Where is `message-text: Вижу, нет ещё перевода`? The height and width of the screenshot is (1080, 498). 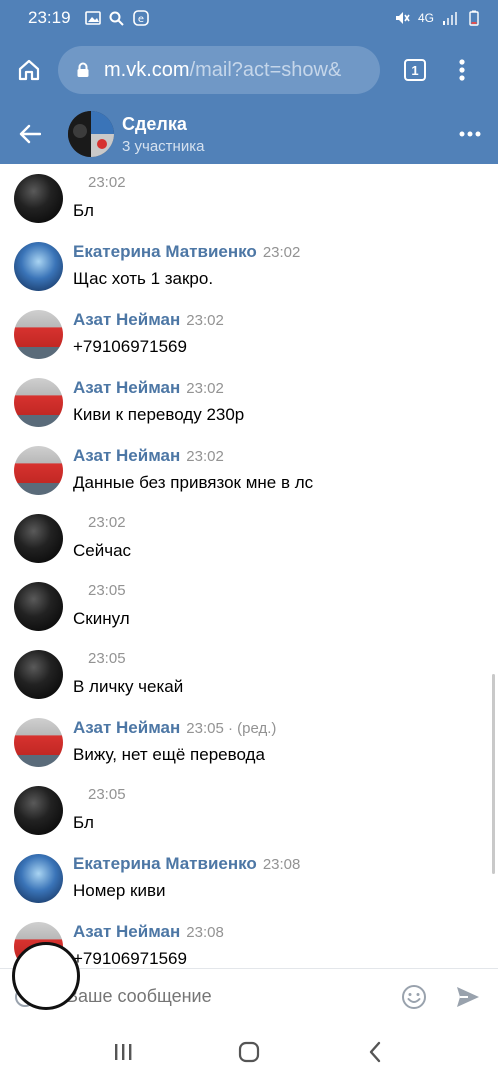 message-text: Вижу, нет ещё перевода is located at coordinates (169, 754).